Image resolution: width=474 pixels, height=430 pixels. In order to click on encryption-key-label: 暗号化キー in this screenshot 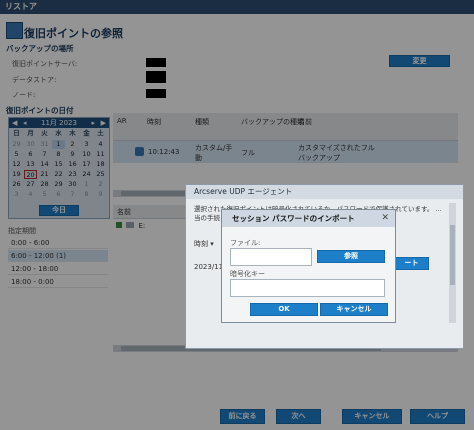, I will do `click(247, 274)`.